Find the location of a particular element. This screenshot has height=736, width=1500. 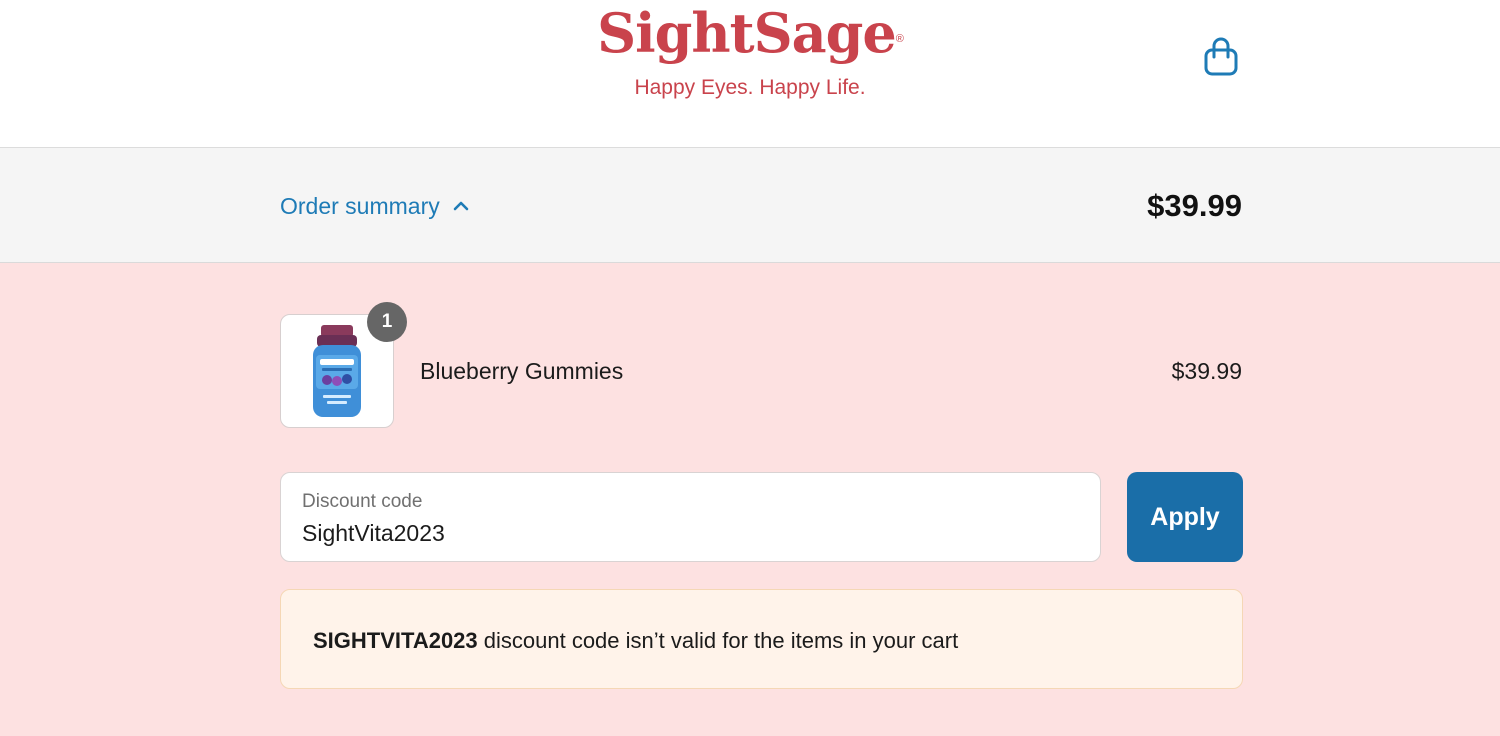

order-summary-toggle: Order summary is located at coordinates (375, 206).